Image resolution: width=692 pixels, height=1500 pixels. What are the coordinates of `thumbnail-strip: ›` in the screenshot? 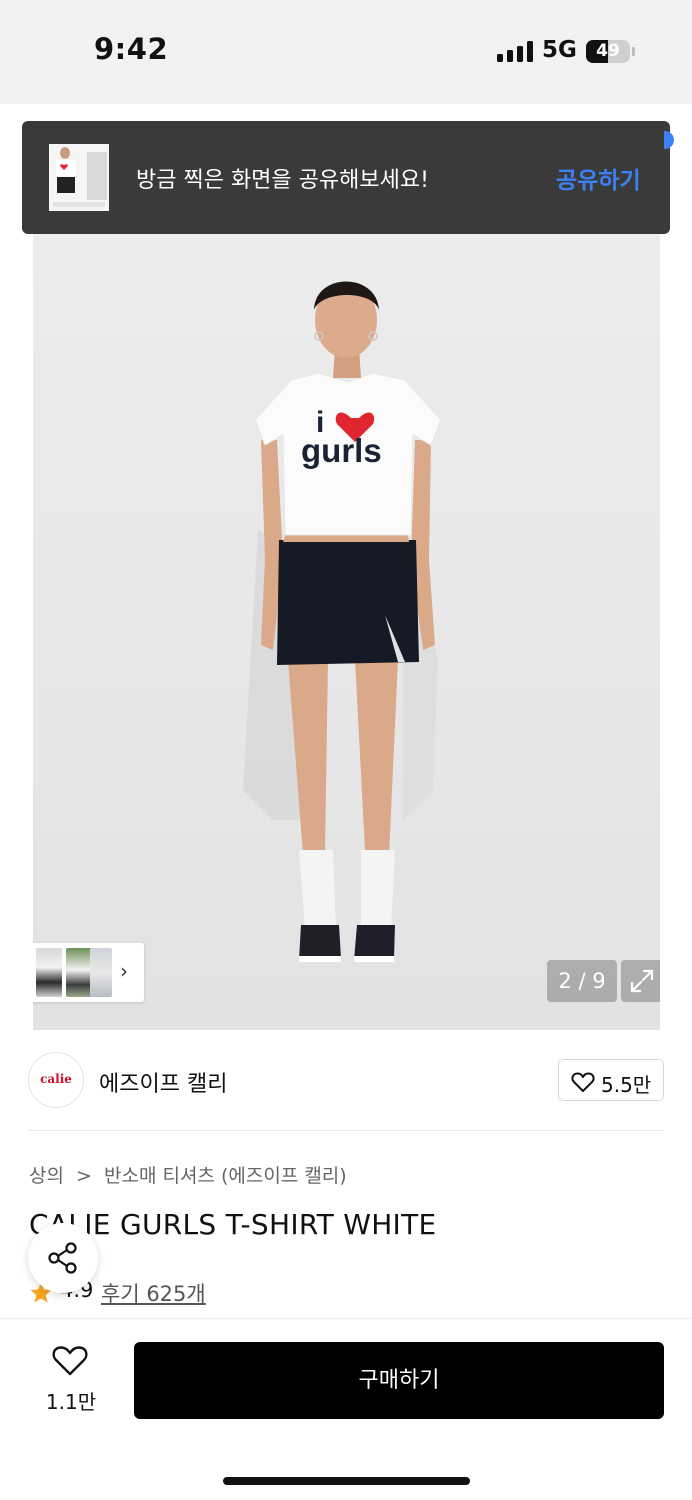 It's located at (88, 972).